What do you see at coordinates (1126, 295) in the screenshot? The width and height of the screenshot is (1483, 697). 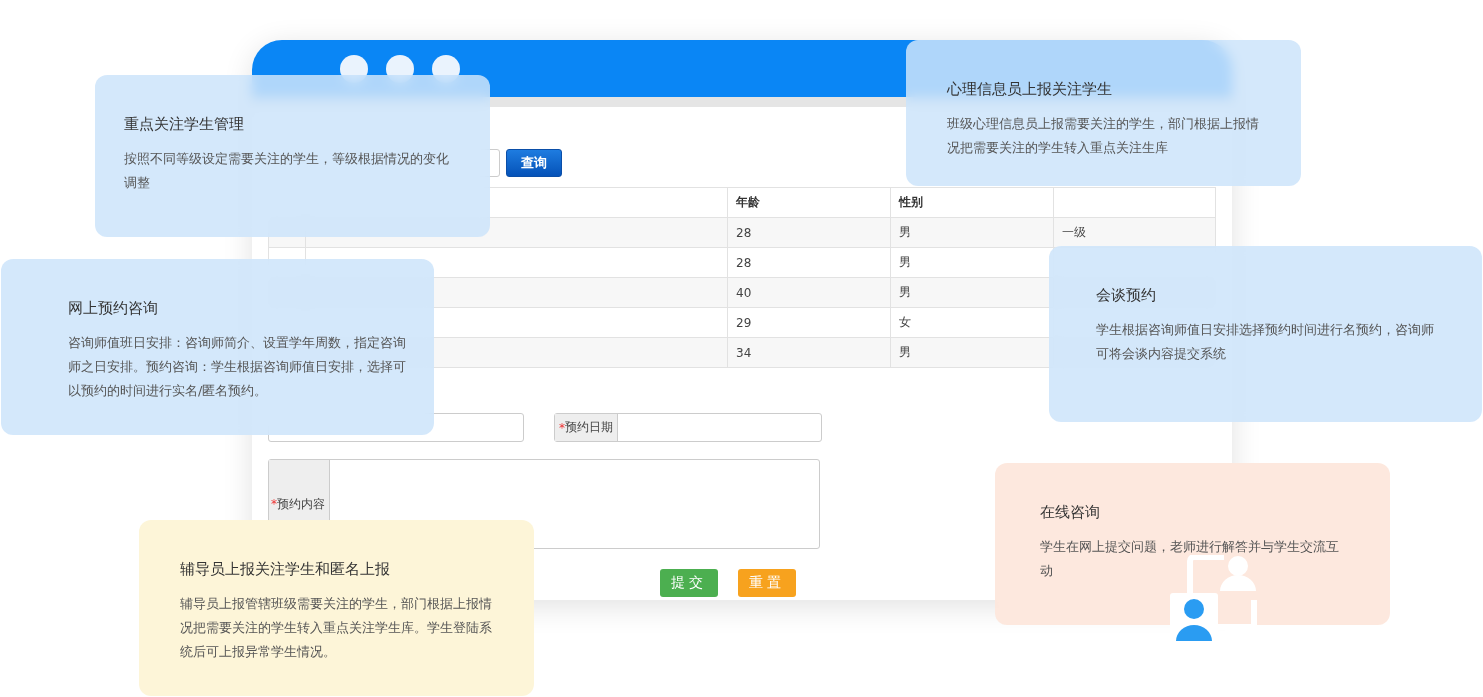 I see `card-title: 会谈预约` at bounding box center [1126, 295].